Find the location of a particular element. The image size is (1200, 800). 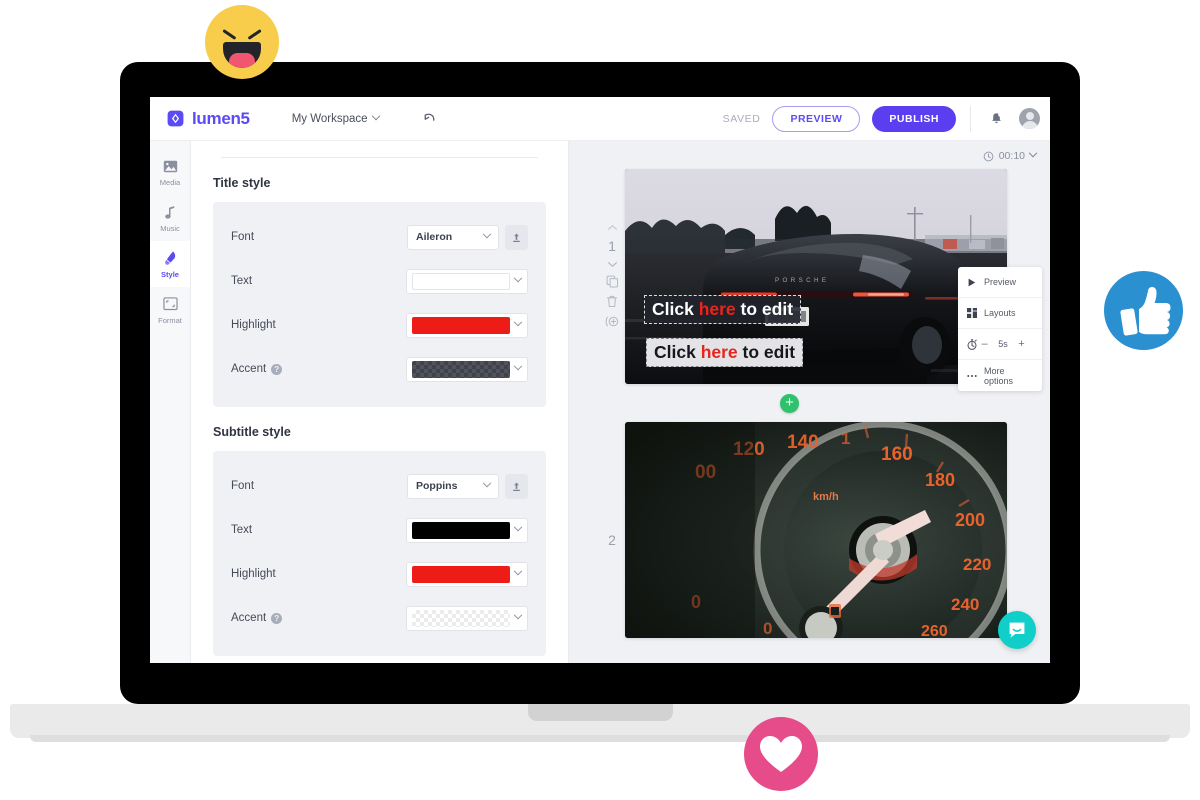

scene-1-controls: 1 is located at coordinates (612, 248).